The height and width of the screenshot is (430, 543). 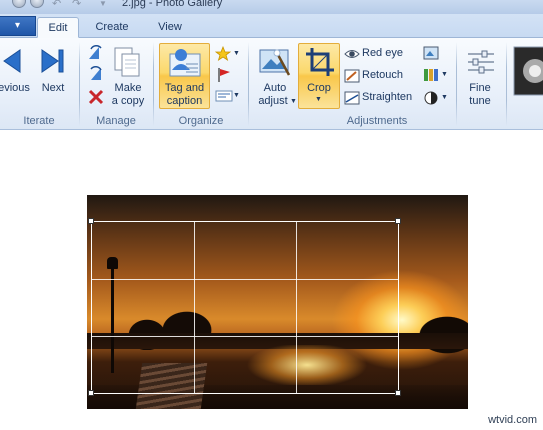 I want to click on crop-dropdown-icon: ▼, so click(x=318, y=99).